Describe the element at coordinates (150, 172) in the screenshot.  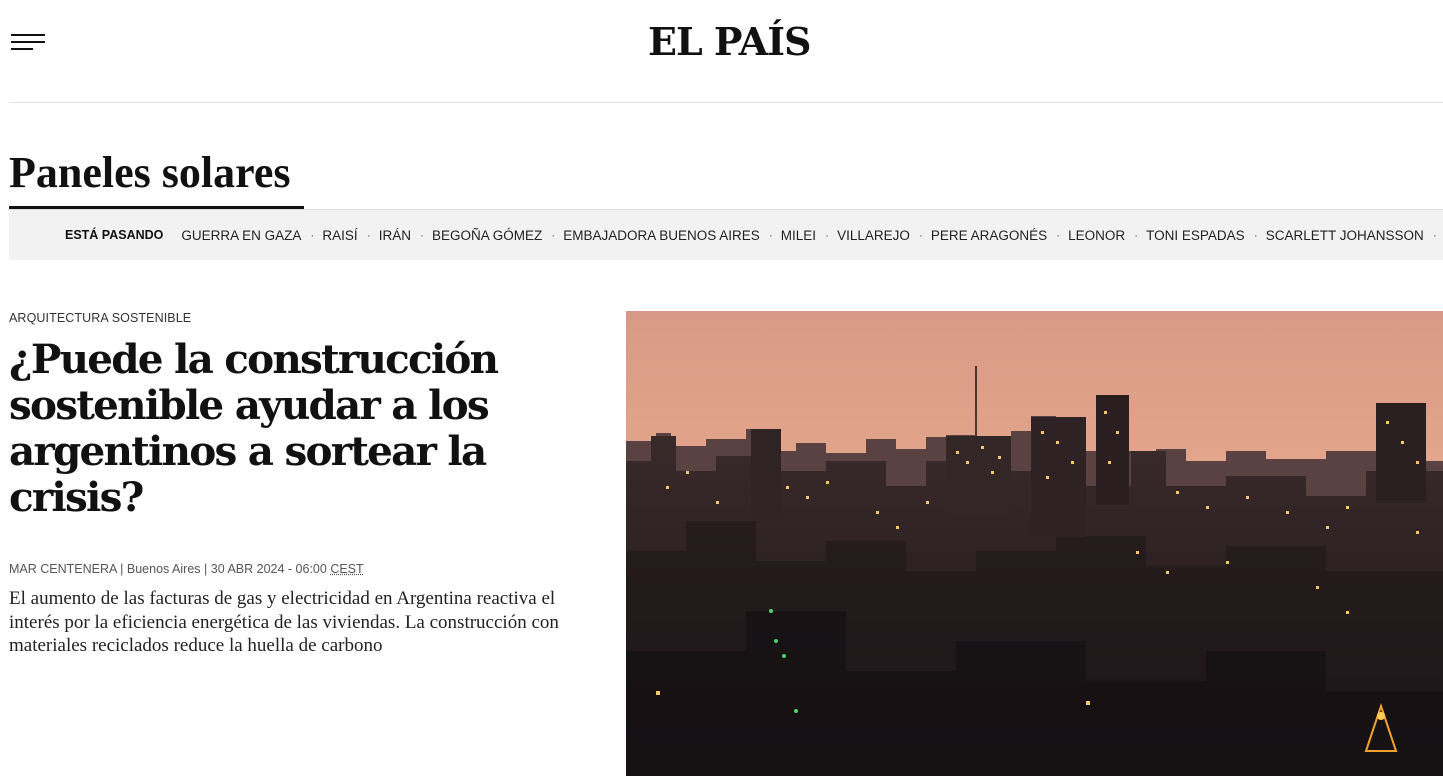
I see `page-title: Paneles solares` at that location.